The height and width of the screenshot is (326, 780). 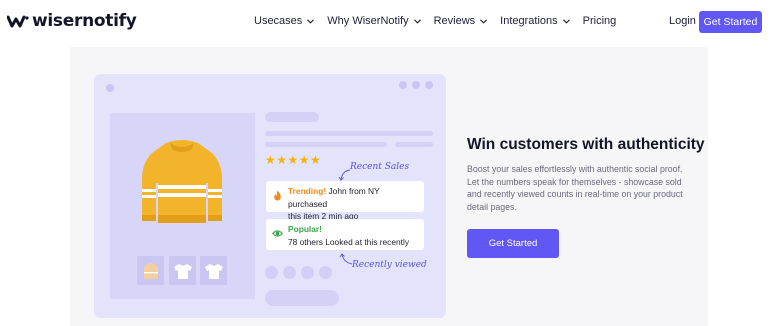 What do you see at coordinates (277, 195) in the screenshot?
I see `fire-icon` at bounding box center [277, 195].